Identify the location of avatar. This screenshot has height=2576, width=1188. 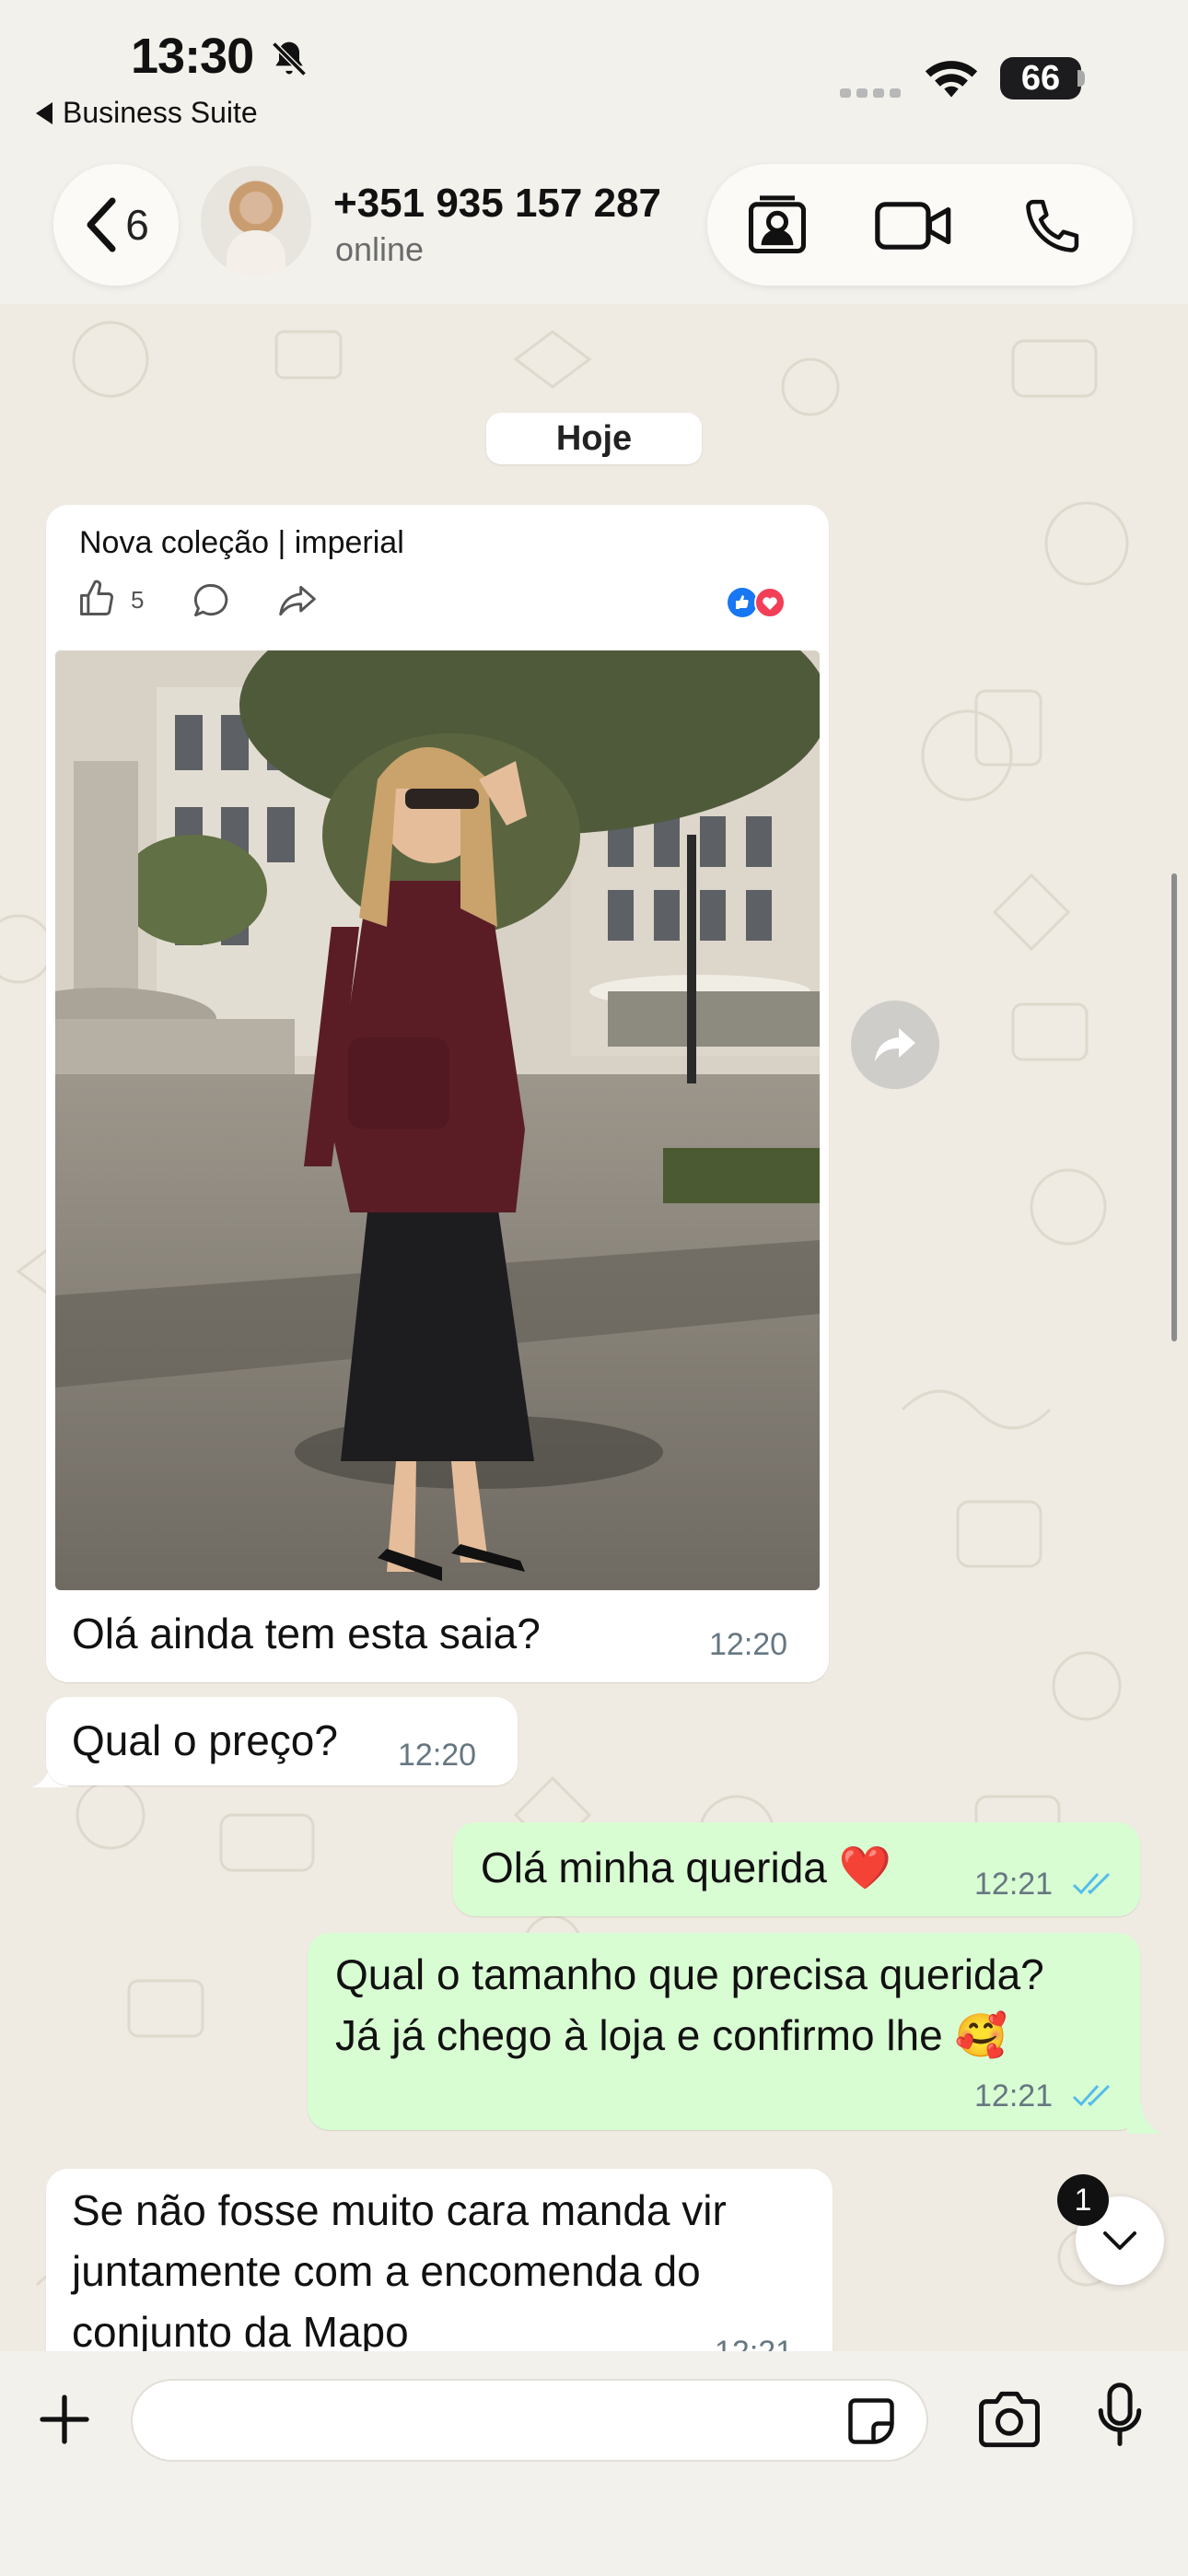
(256, 221).